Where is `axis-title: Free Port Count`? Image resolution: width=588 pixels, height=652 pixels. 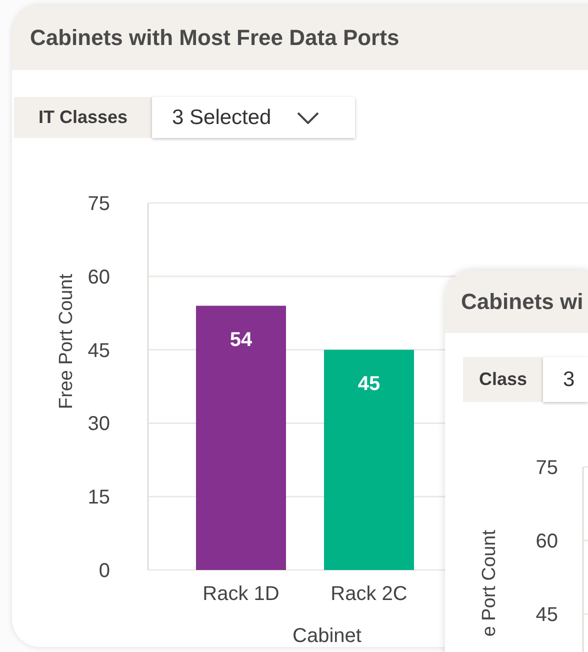
axis-title: Free Port Count is located at coordinates (66, 342).